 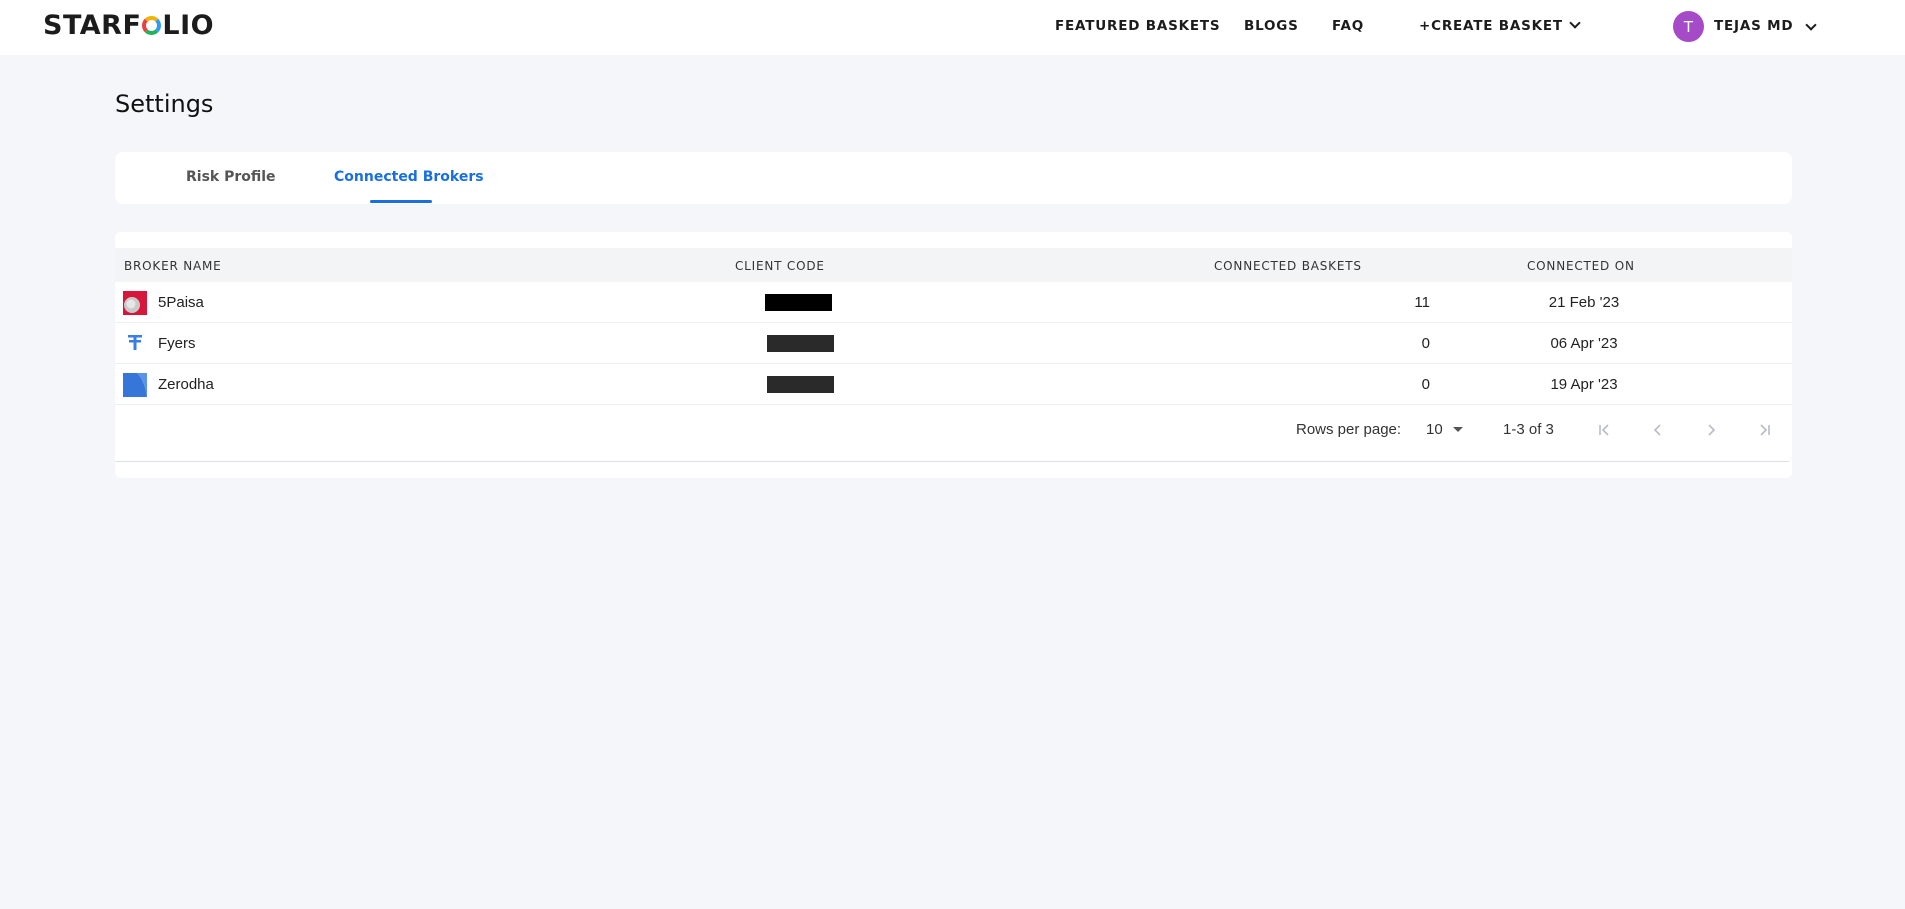 What do you see at coordinates (401, 201) in the screenshot?
I see `active-tab-indicator` at bounding box center [401, 201].